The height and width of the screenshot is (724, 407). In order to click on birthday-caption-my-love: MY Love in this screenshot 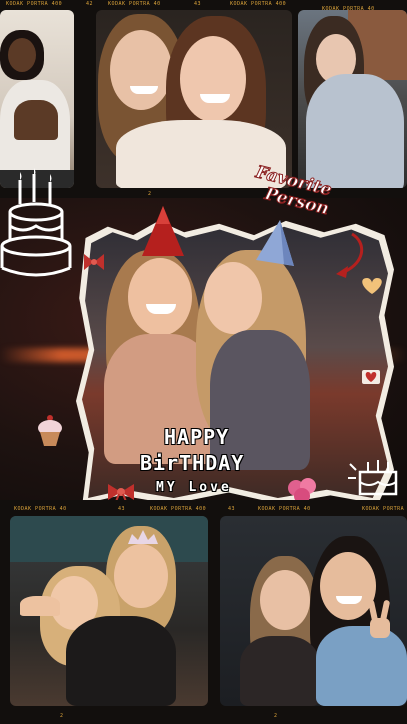, I will do `click(194, 487)`.